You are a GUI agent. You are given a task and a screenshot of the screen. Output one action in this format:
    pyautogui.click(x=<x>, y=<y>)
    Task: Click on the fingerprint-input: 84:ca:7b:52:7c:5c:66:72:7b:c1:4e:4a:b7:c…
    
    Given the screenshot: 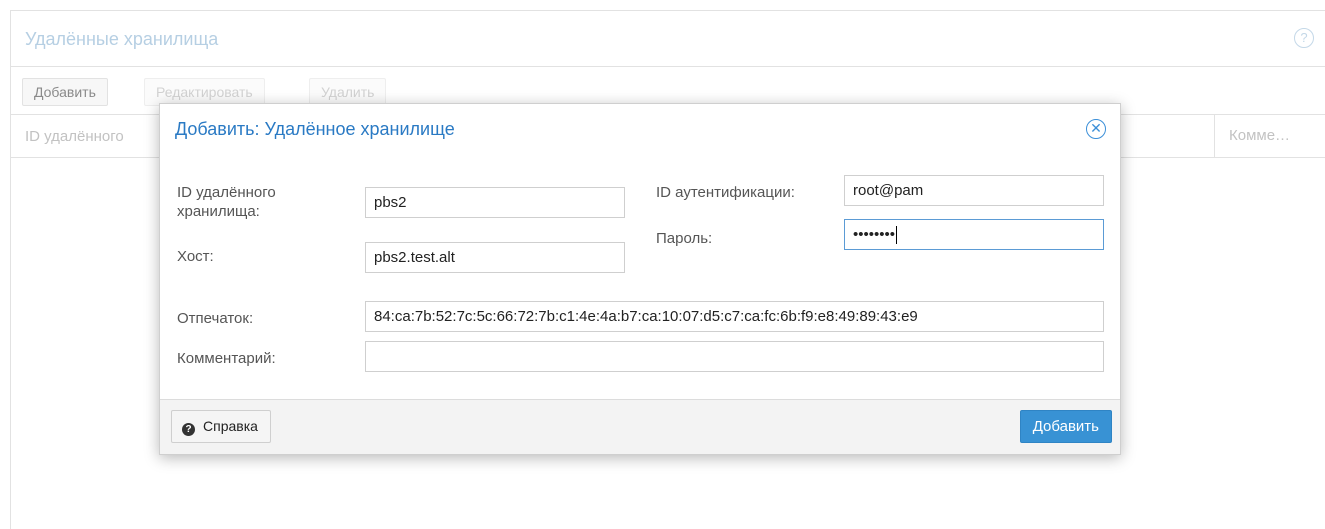 What is the action you would take?
    pyautogui.click(x=734, y=316)
    